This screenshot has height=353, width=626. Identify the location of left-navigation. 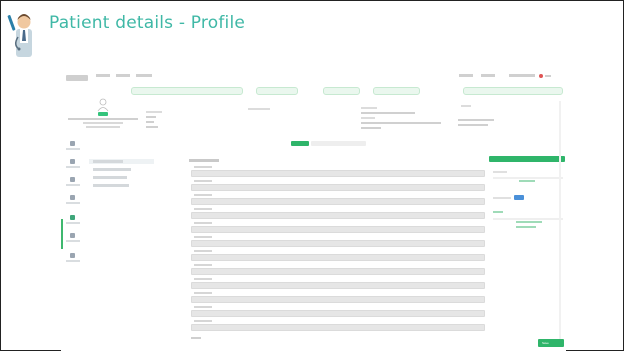
(74, 242).